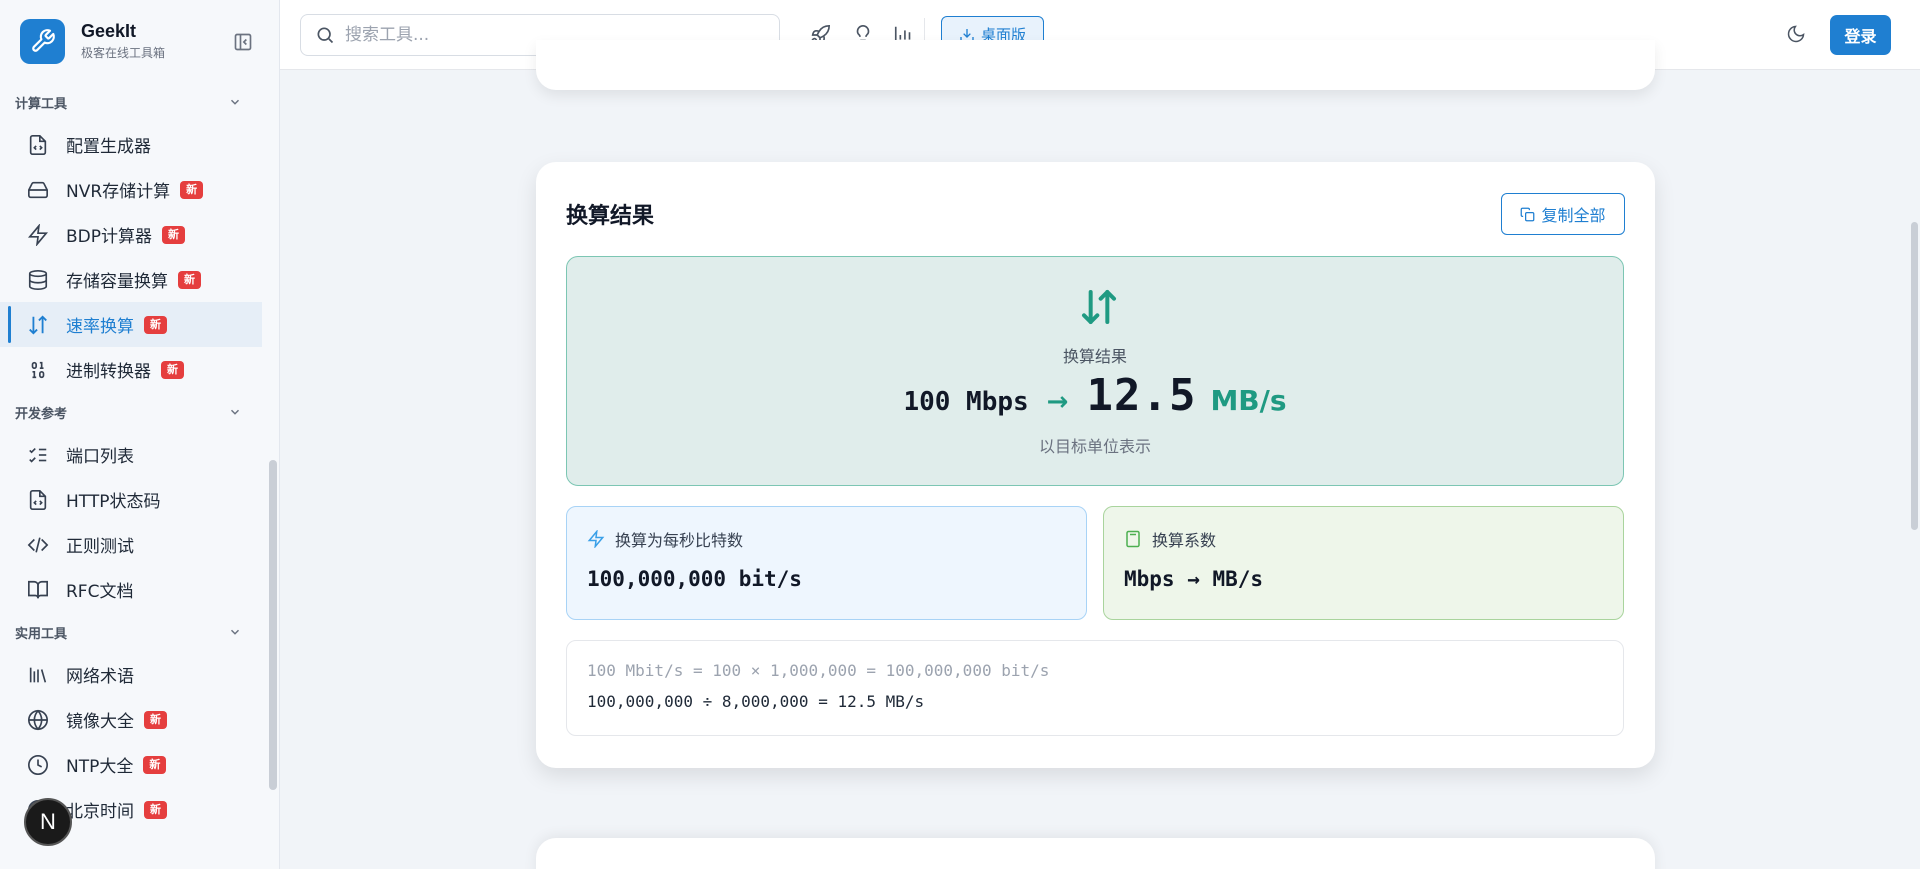  What do you see at coordinates (38, 325) in the screenshot?
I see `arrow-up-down-icon` at bounding box center [38, 325].